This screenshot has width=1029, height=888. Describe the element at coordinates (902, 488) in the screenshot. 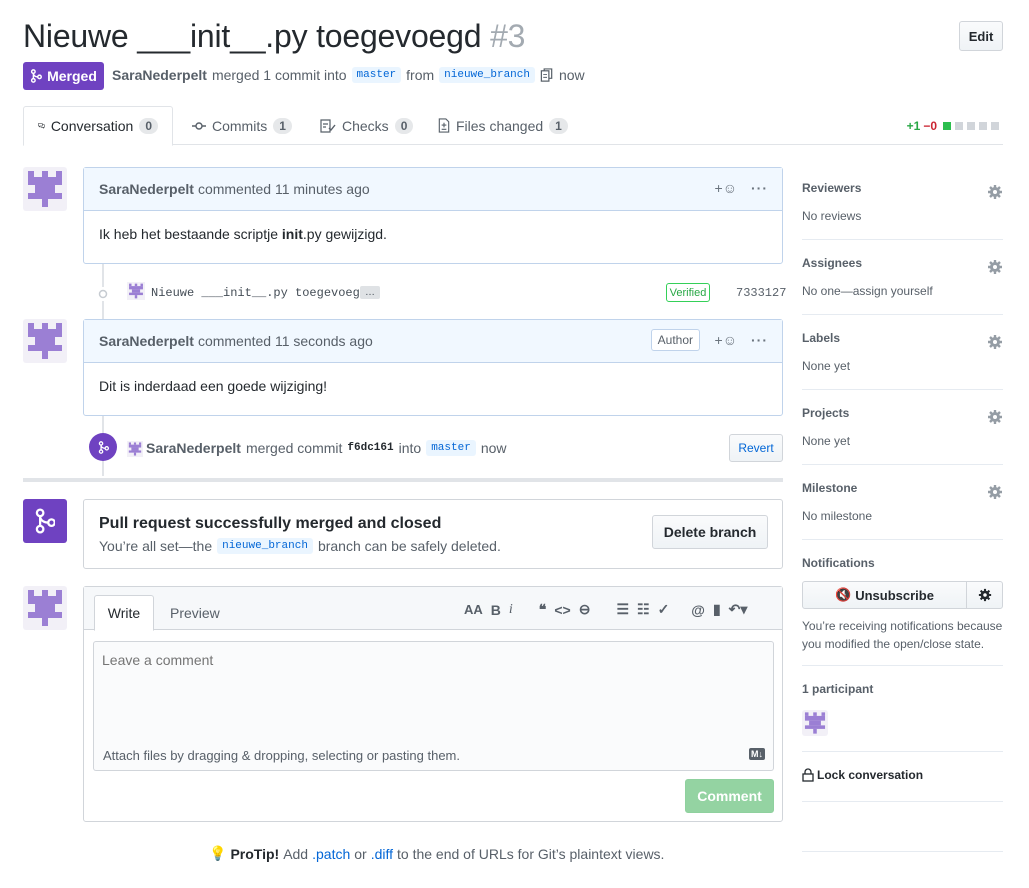

I see `milestone-label: Milestone` at that location.